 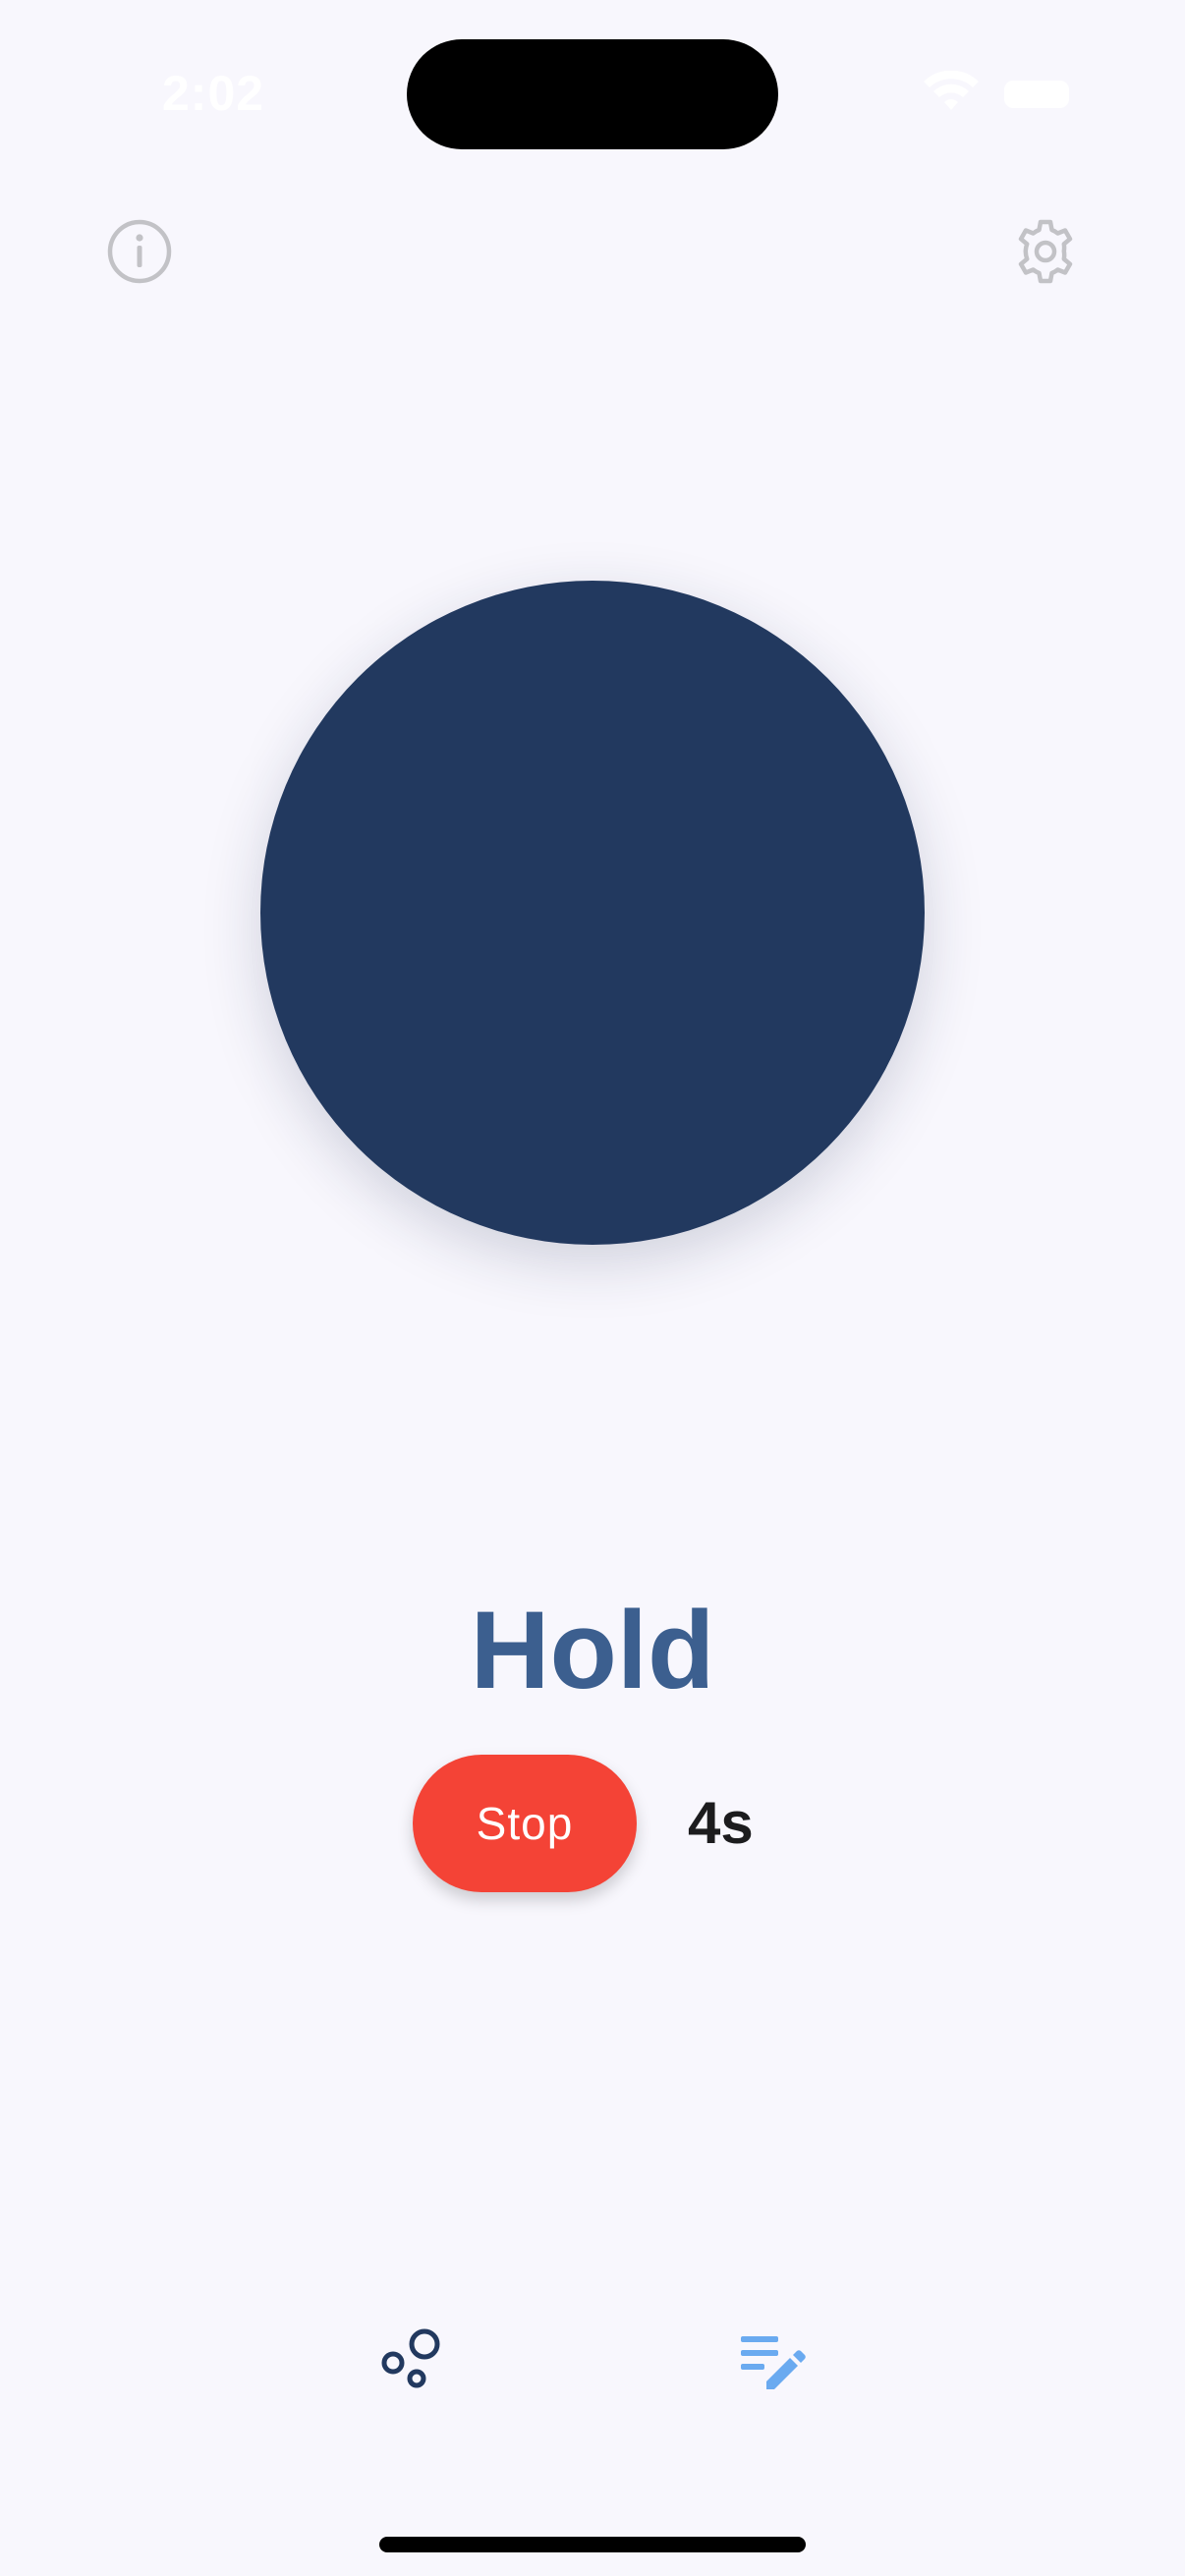 What do you see at coordinates (525, 1823) in the screenshot?
I see `stop-button: Stop` at bounding box center [525, 1823].